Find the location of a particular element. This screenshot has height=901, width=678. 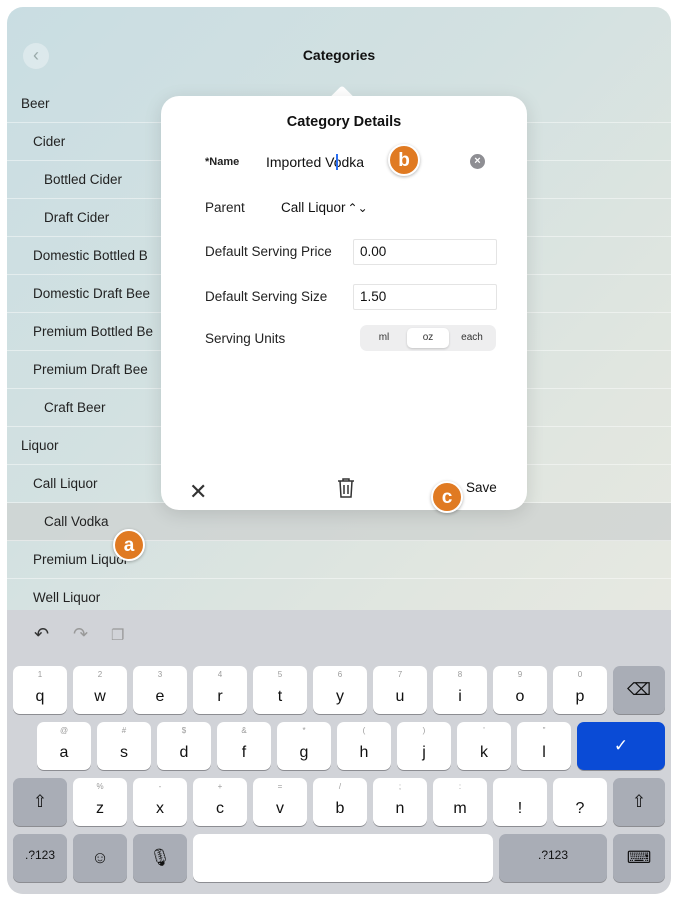

space-key is located at coordinates (343, 858).